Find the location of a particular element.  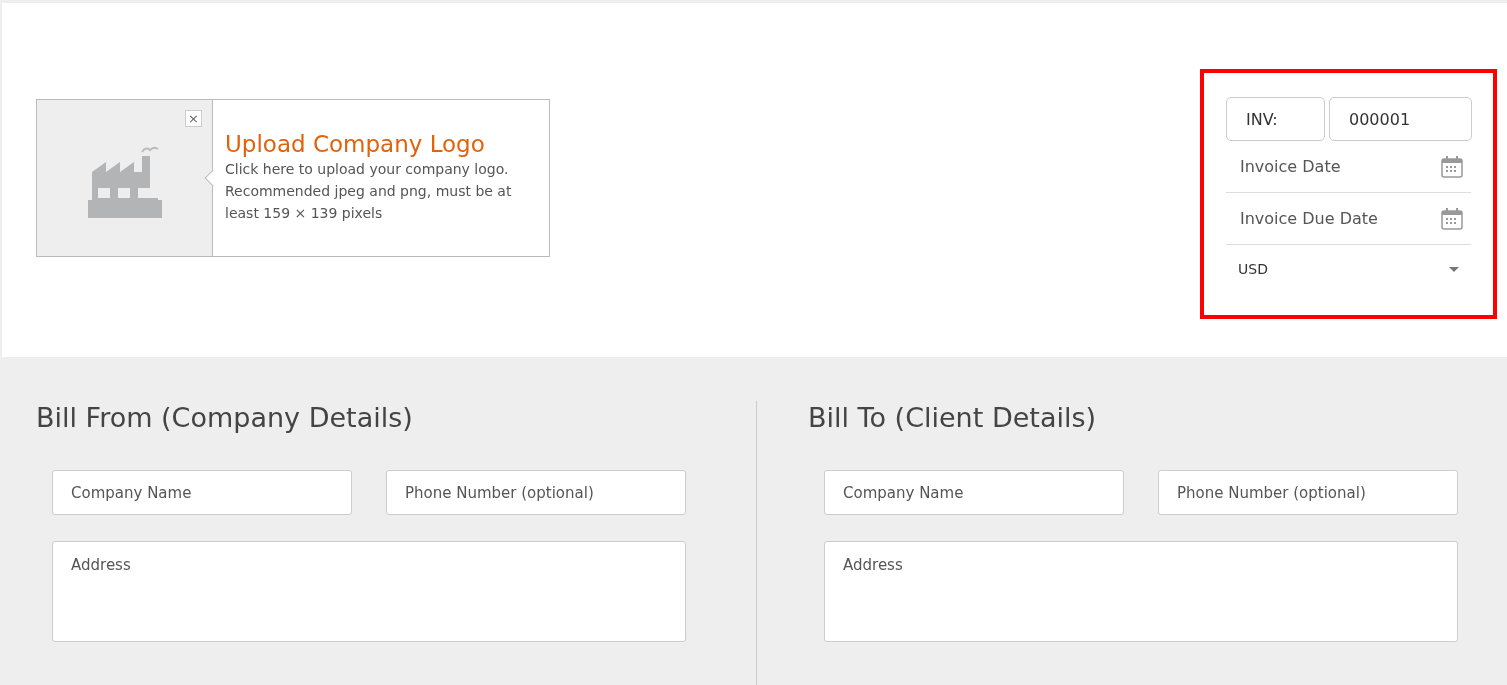

section-heading: Bill From (Company Details) is located at coordinates (225, 418).